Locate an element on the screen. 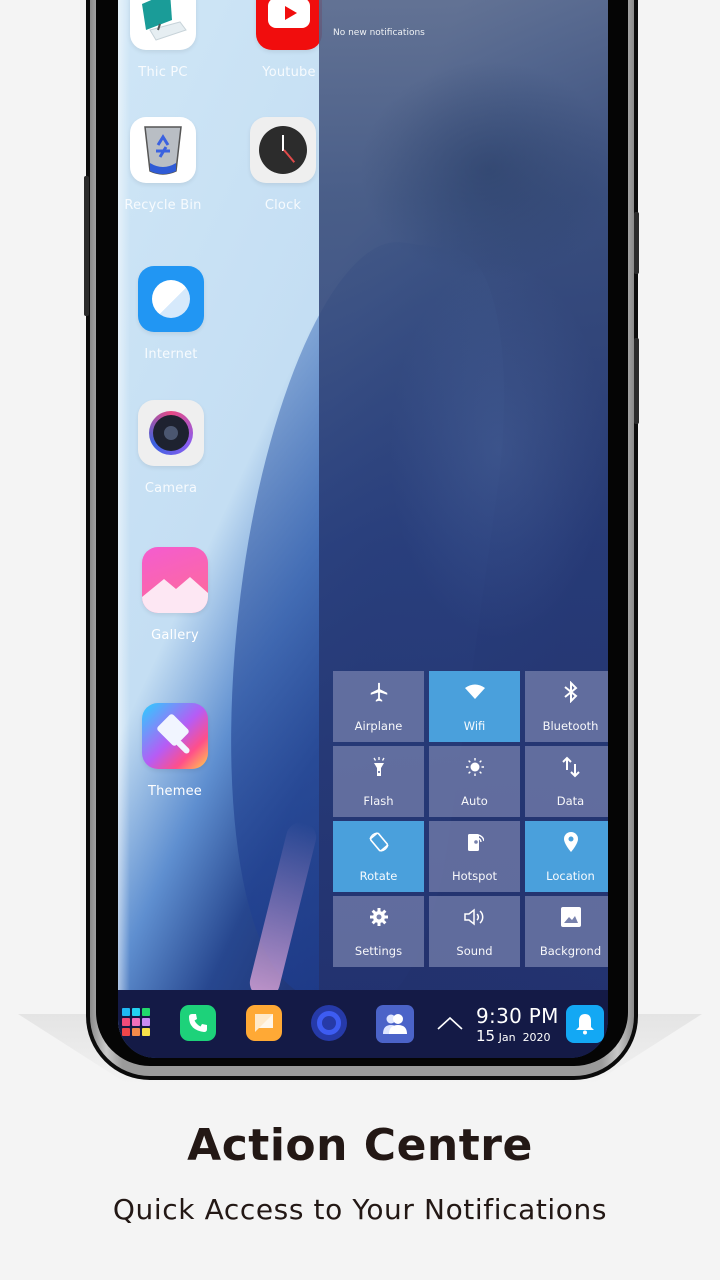 The image size is (720, 1280). start-grid-button is located at coordinates (136, 1024).